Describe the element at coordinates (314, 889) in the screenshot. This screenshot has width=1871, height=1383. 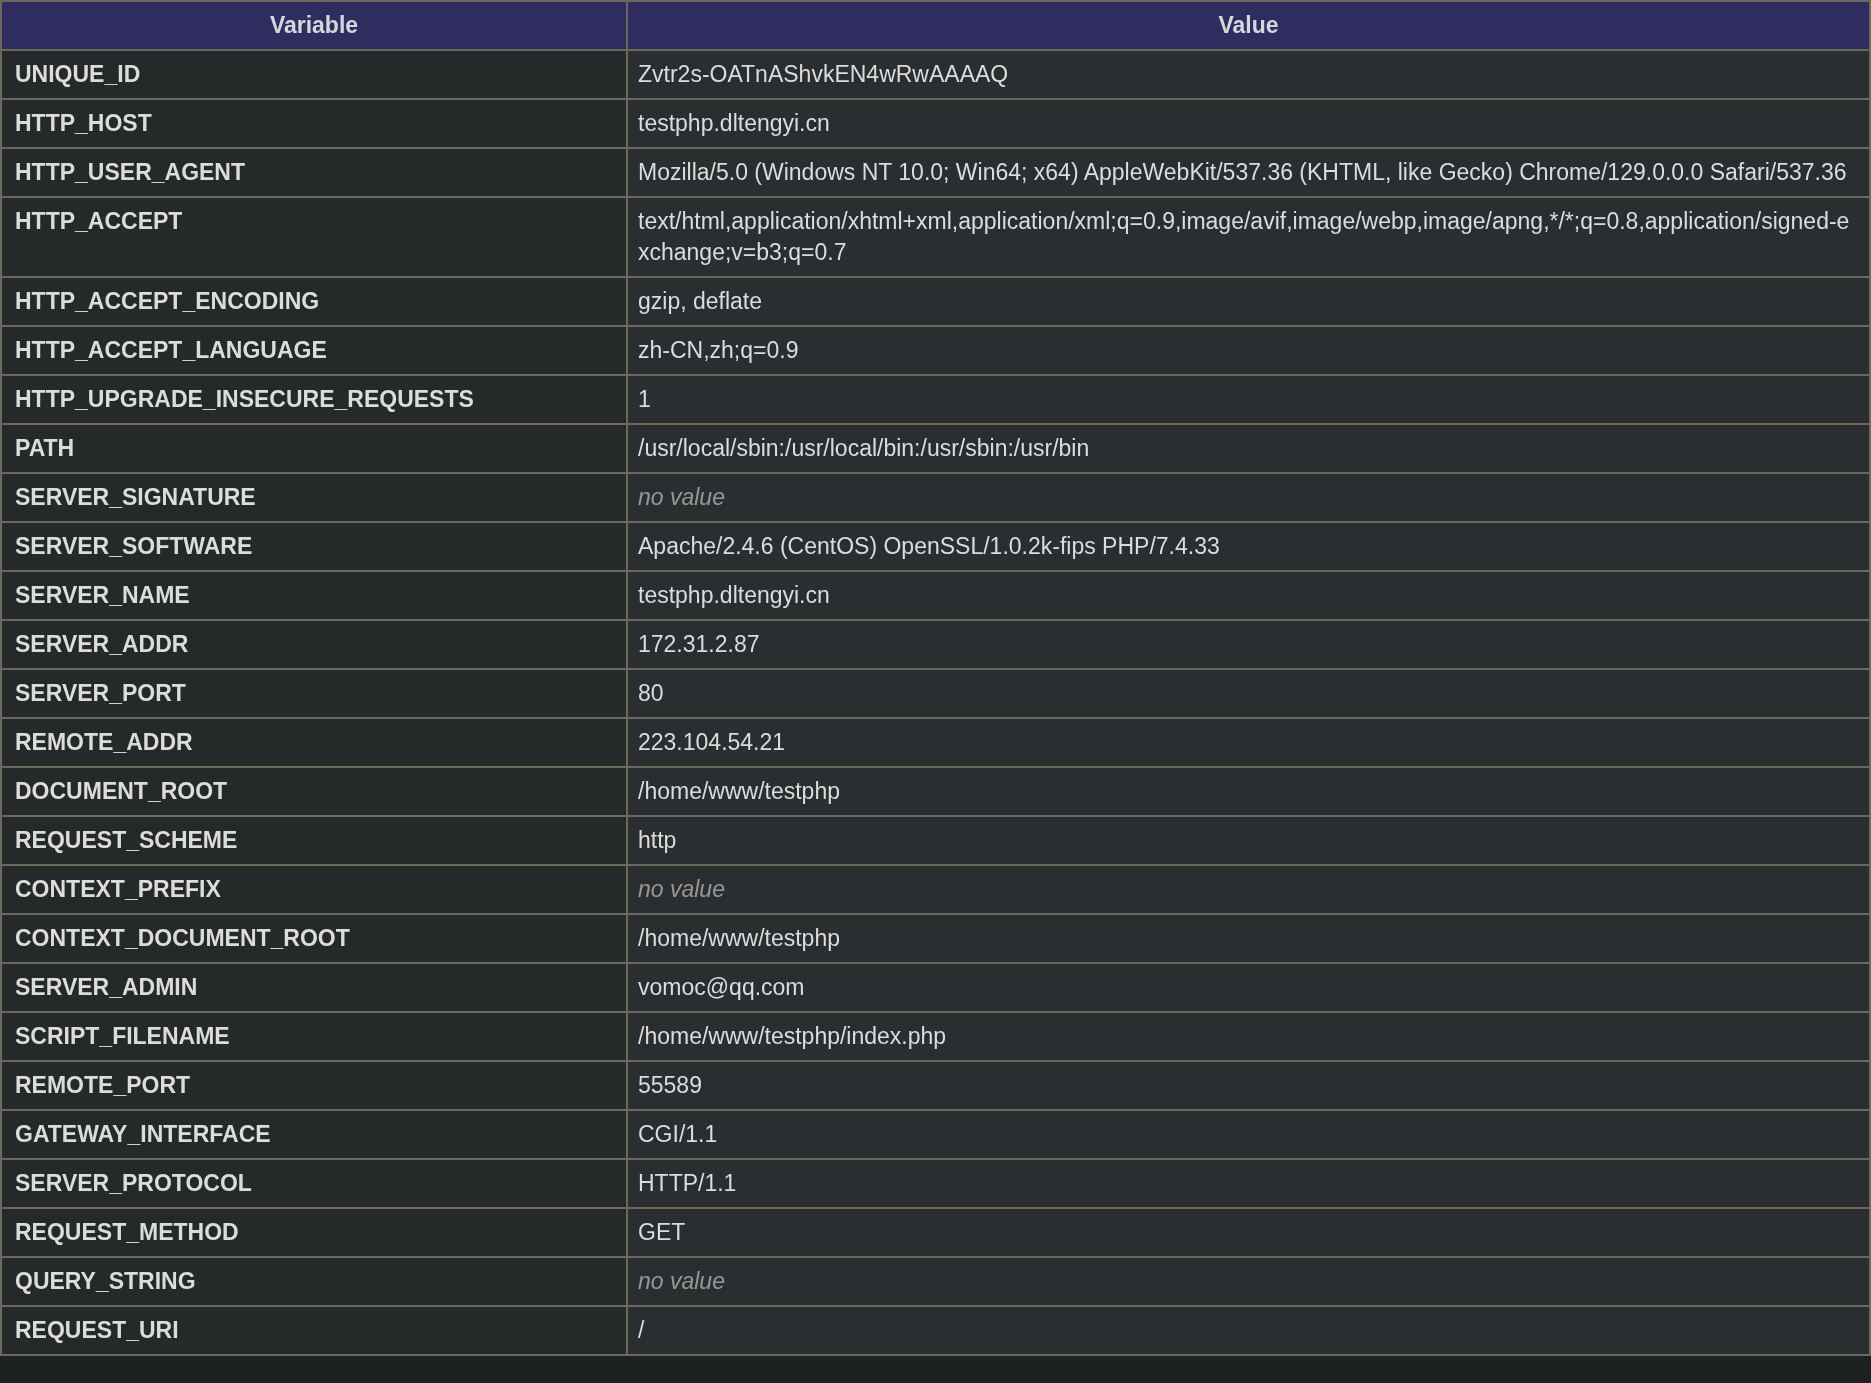
I see `variable-cell: CONTEXT_PREFIX` at that location.